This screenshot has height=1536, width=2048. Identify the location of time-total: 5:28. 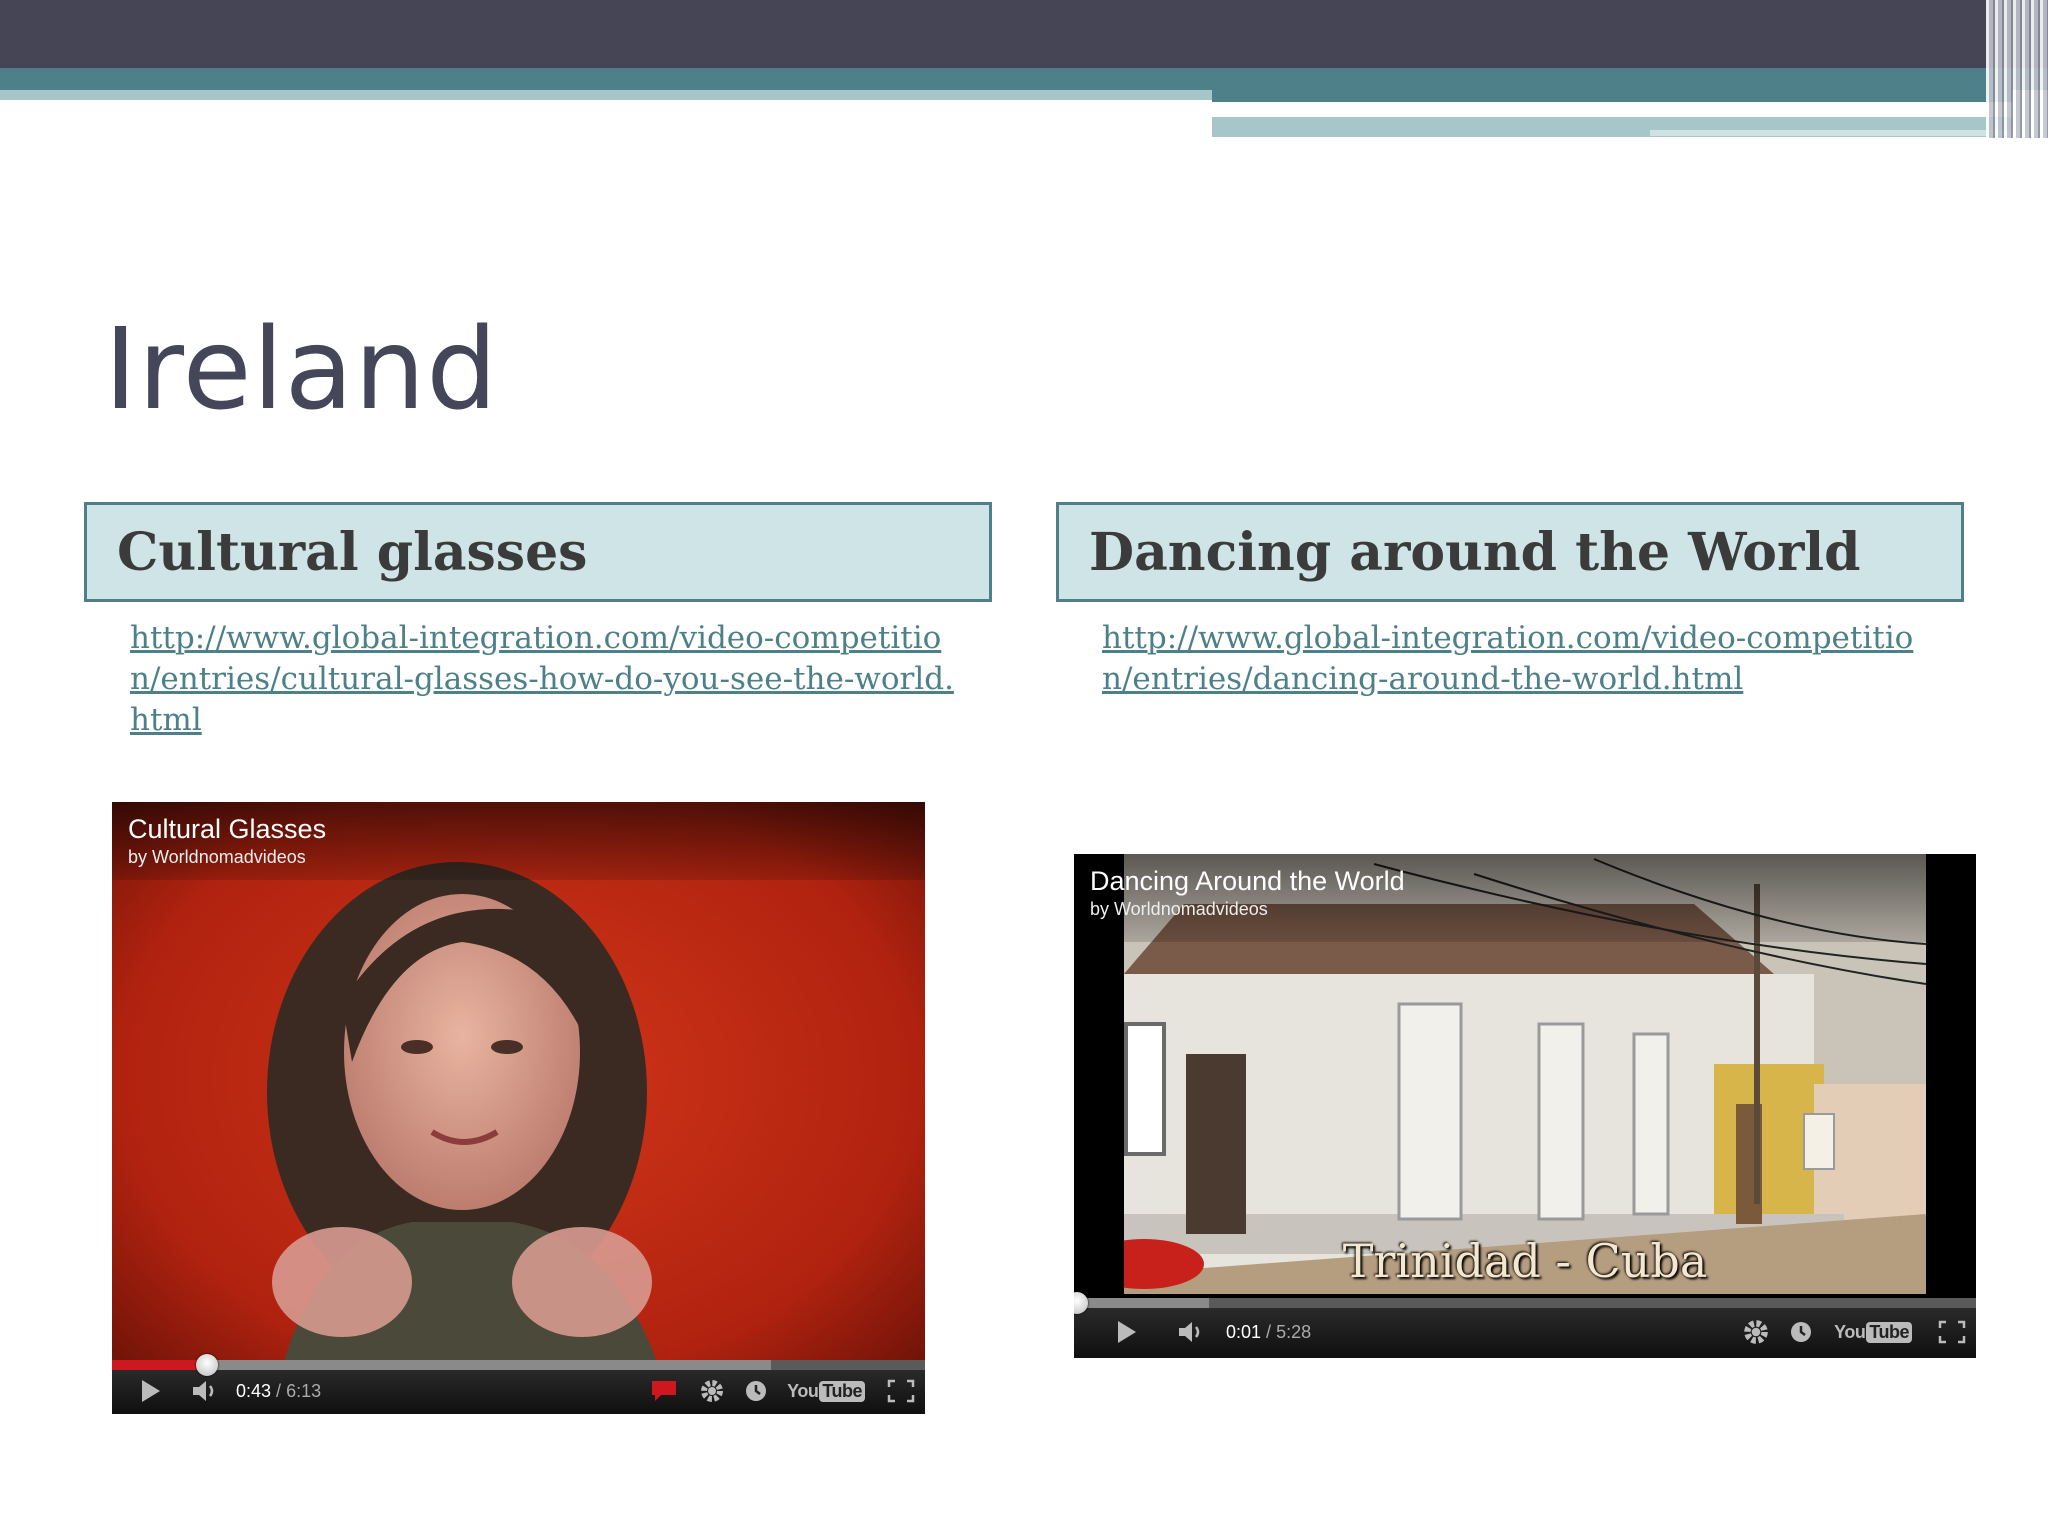
(1294, 1331).